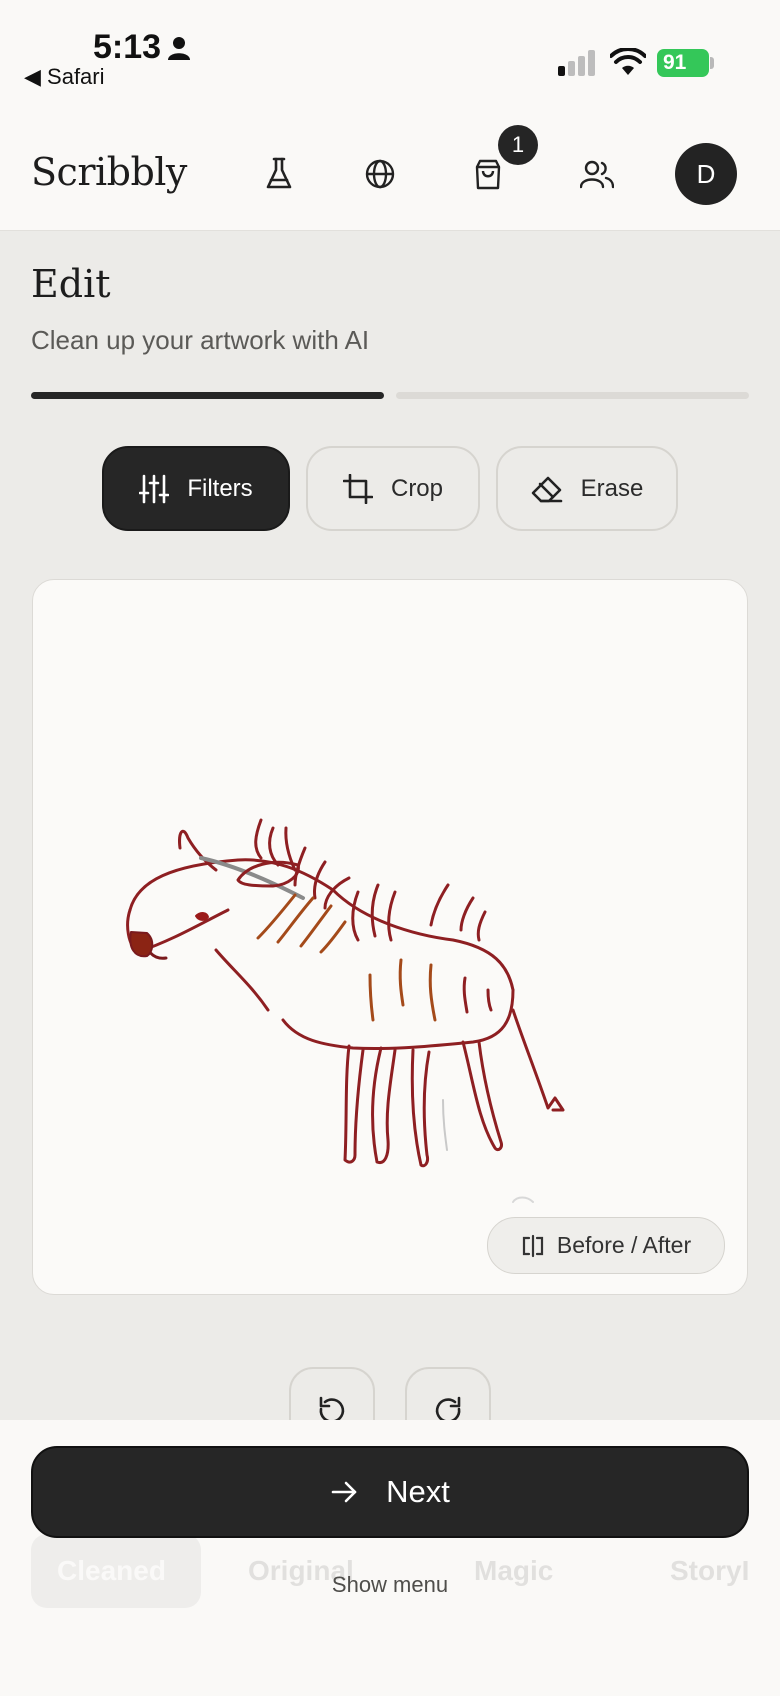 The width and height of the screenshot is (780, 1696). Describe the element at coordinates (64, 77) in the screenshot. I see `back-to-safari-link: ◀ Safari` at that location.